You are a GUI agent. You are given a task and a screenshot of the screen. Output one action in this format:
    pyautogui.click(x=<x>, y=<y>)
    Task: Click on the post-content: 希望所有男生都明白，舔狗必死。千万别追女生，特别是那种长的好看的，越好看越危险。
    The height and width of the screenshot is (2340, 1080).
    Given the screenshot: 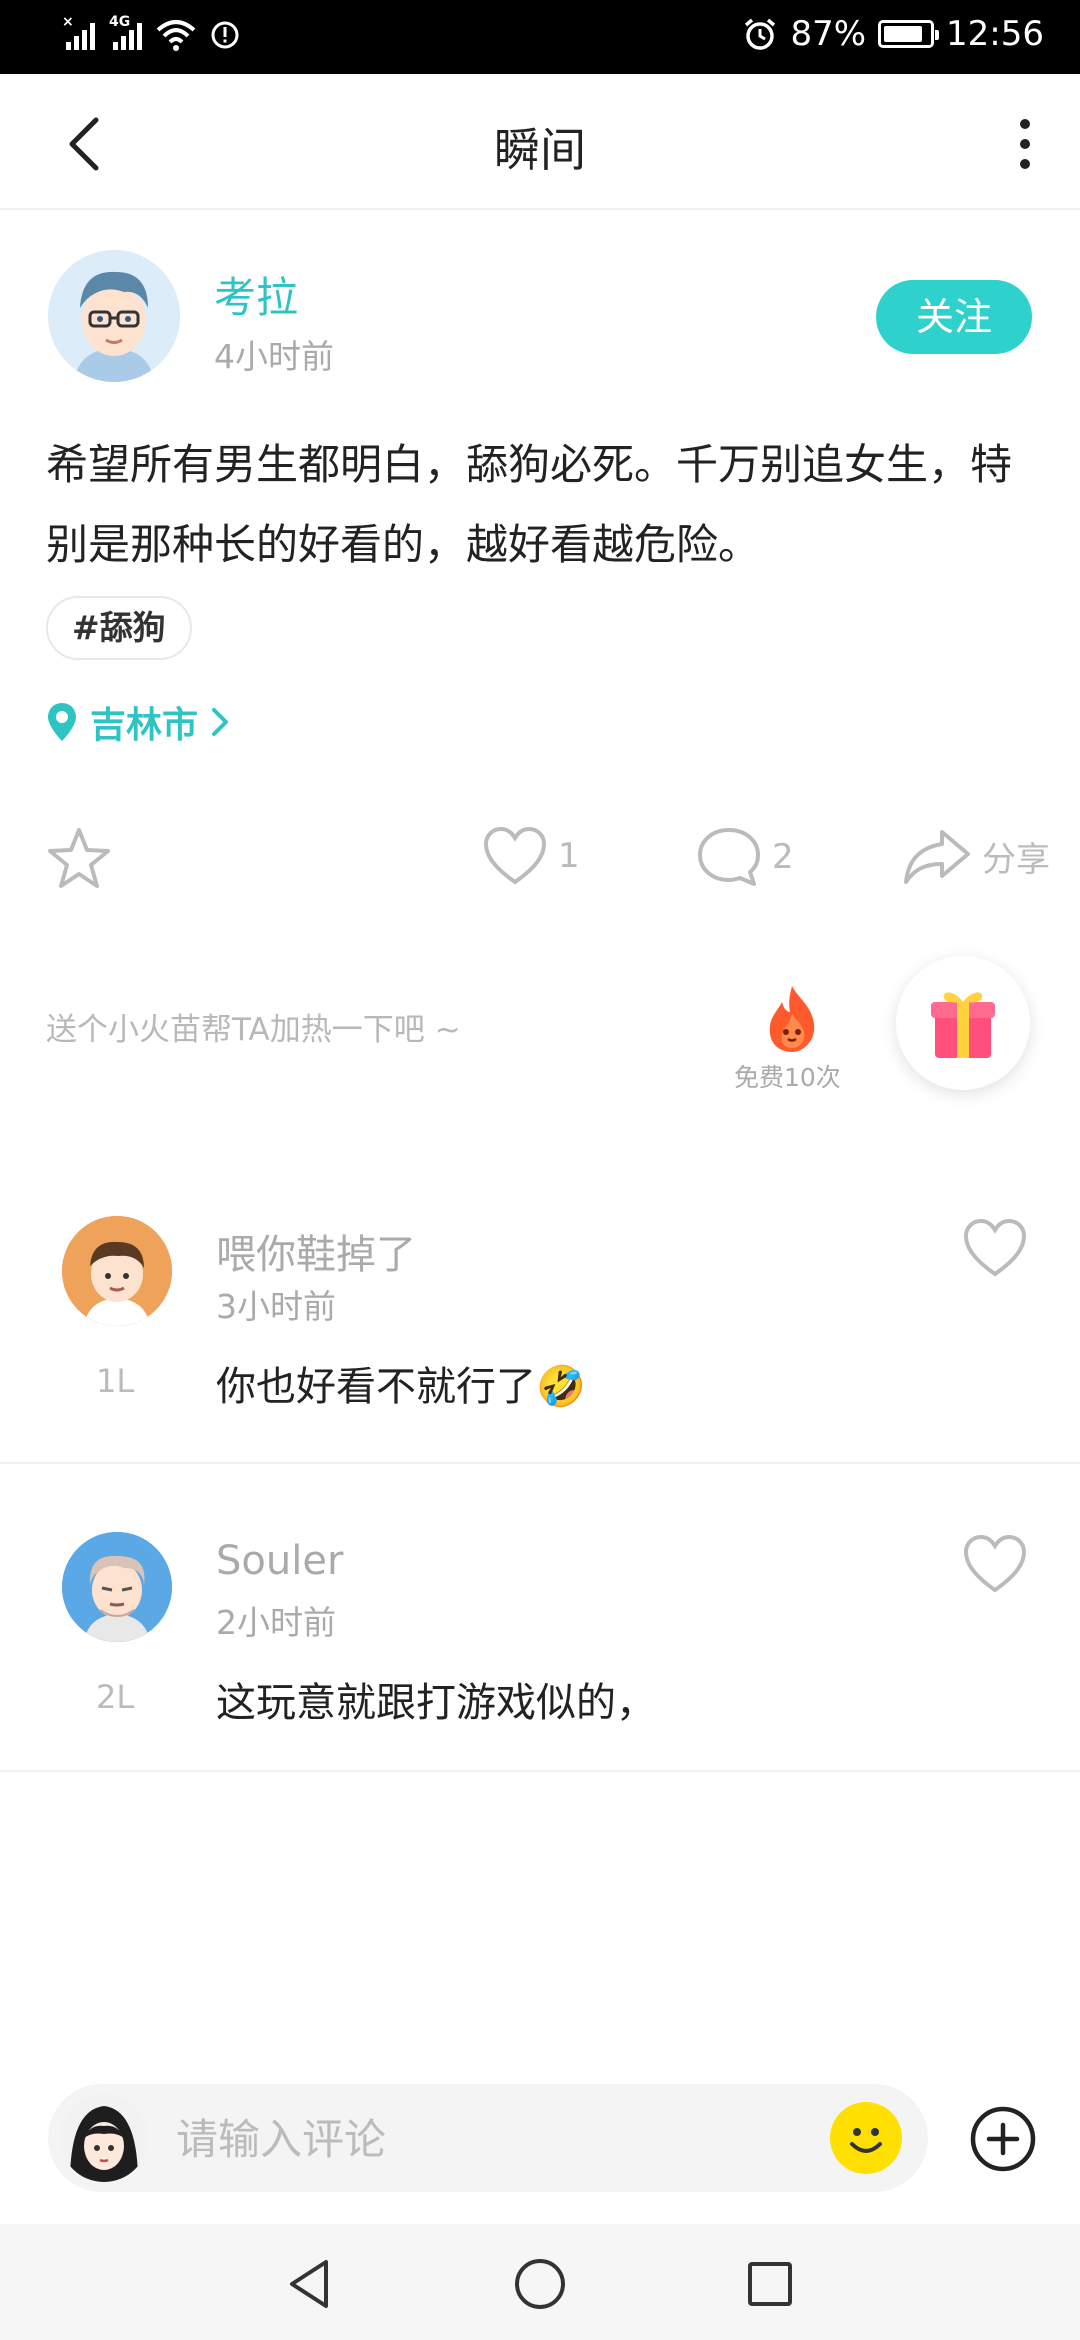 What is the action you would take?
    pyautogui.click(x=529, y=504)
    